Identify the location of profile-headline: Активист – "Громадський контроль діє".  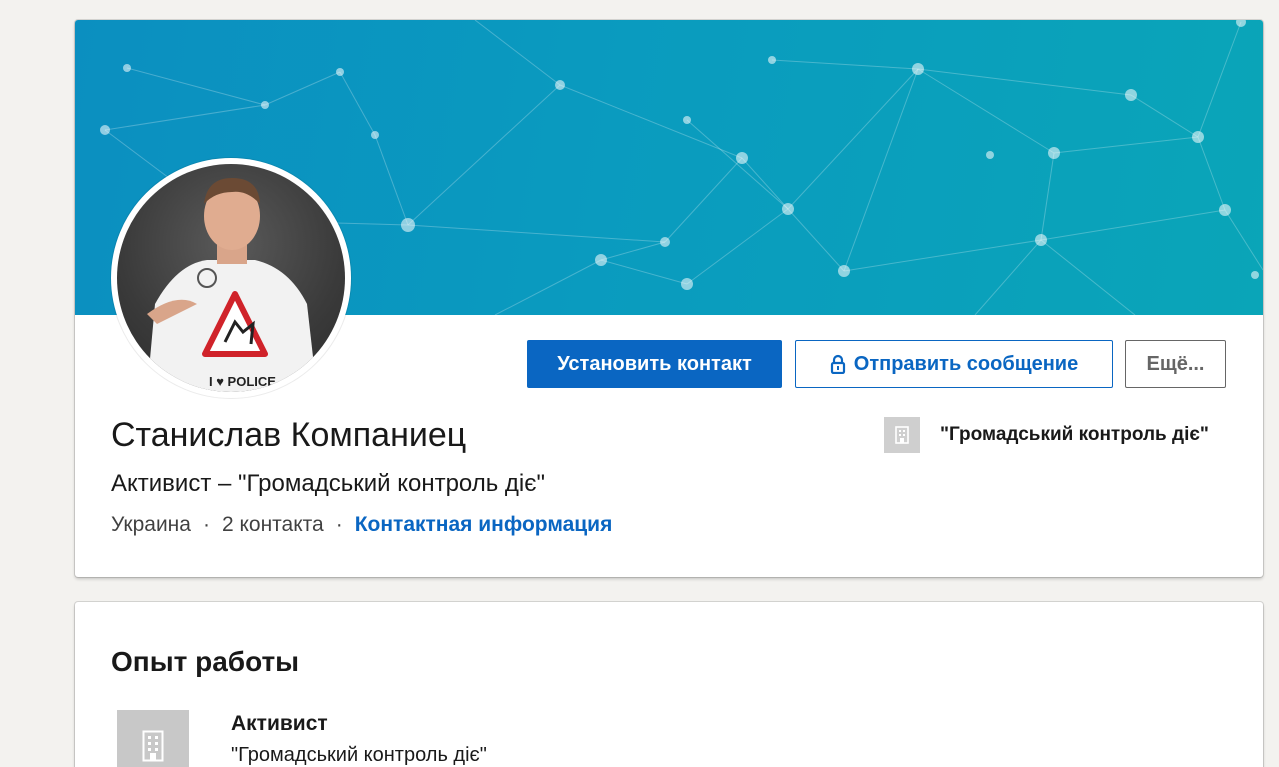
(328, 483).